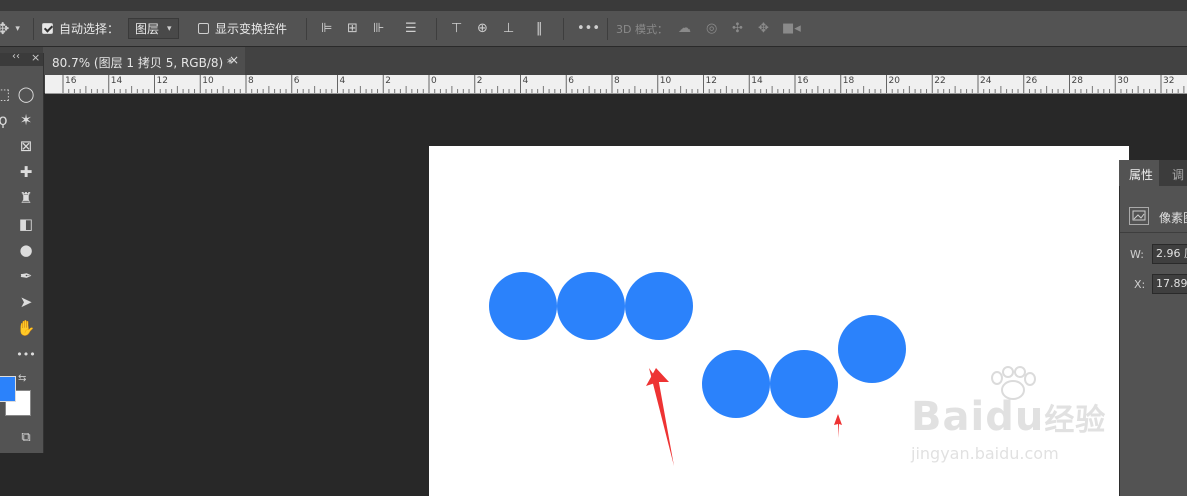 The width and height of the screenshot is (1187, 496). What do you see at coordinates (1169, 284) in the screenshot?
I see `x-position-field: 17.89 厘` at bounding box center [1169, 284].